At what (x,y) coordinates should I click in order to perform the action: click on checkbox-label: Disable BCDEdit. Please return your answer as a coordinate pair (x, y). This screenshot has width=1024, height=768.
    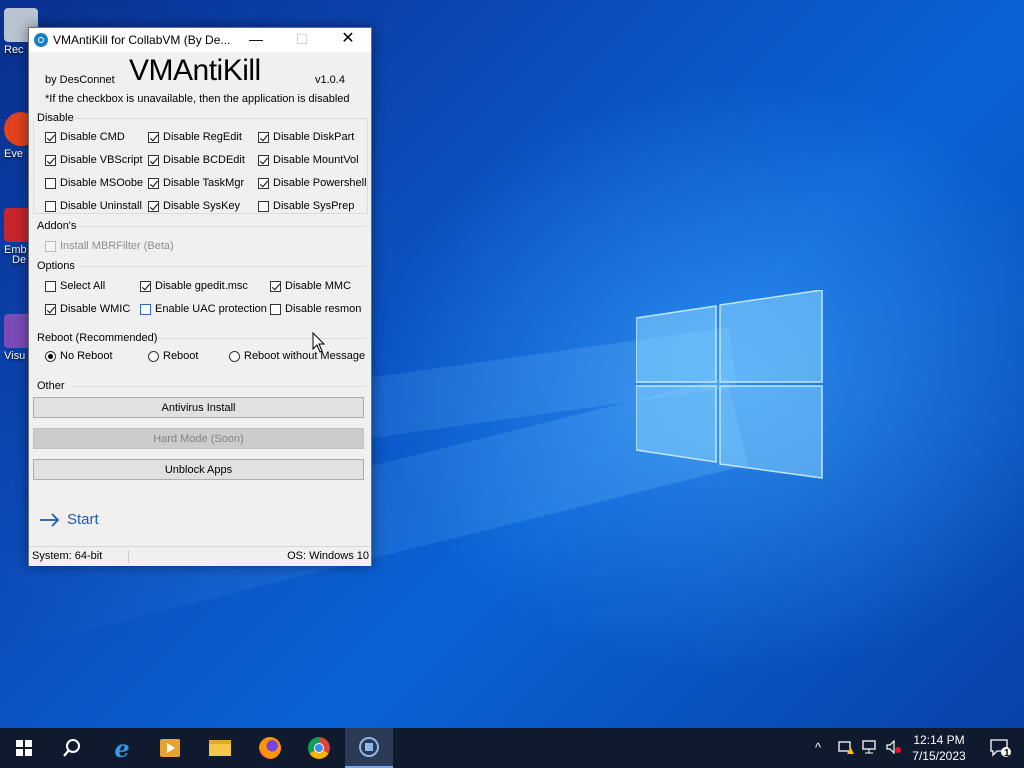
    Looking at the image, I should click on (204, 160).